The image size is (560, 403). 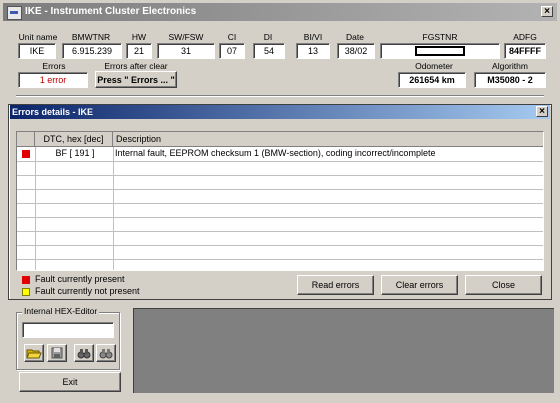 I want to click on odometer-field: 261654 km, so click(x=432, y=80).